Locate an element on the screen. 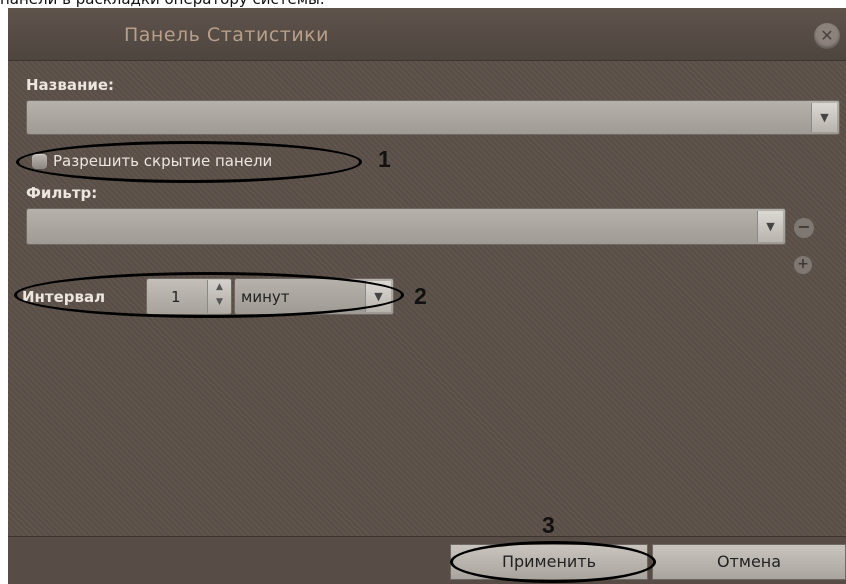  remove-filter-icon: − is located at coordinates (804, 228).